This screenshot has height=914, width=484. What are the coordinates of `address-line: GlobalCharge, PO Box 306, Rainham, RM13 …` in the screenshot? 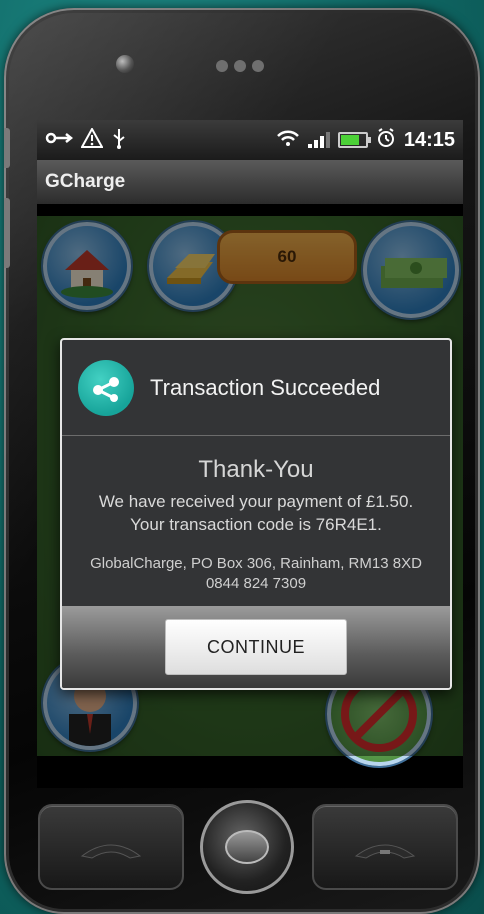 It's located at (256, 563).